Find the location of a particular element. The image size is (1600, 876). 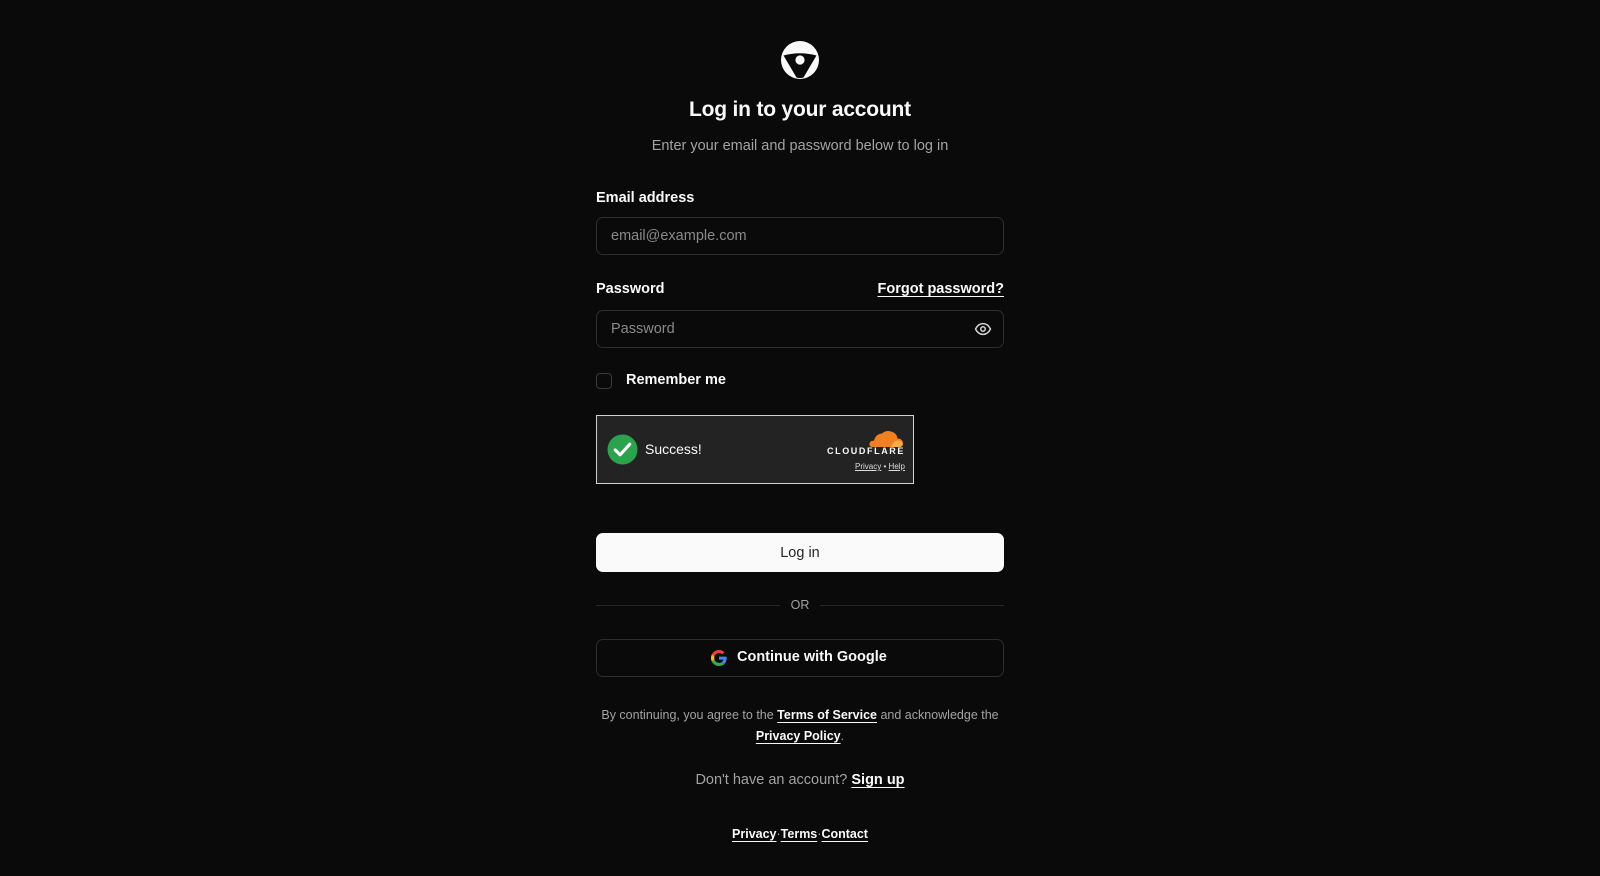

footer-contact-link: Contact is located at coordinates (844, 834).